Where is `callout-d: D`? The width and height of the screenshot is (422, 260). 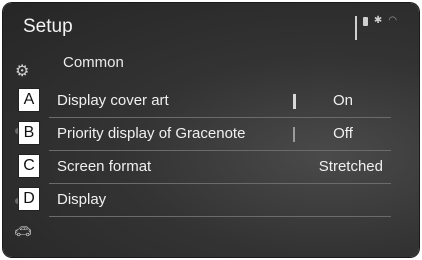 callout-d: D is located at coordinates (29, 199).